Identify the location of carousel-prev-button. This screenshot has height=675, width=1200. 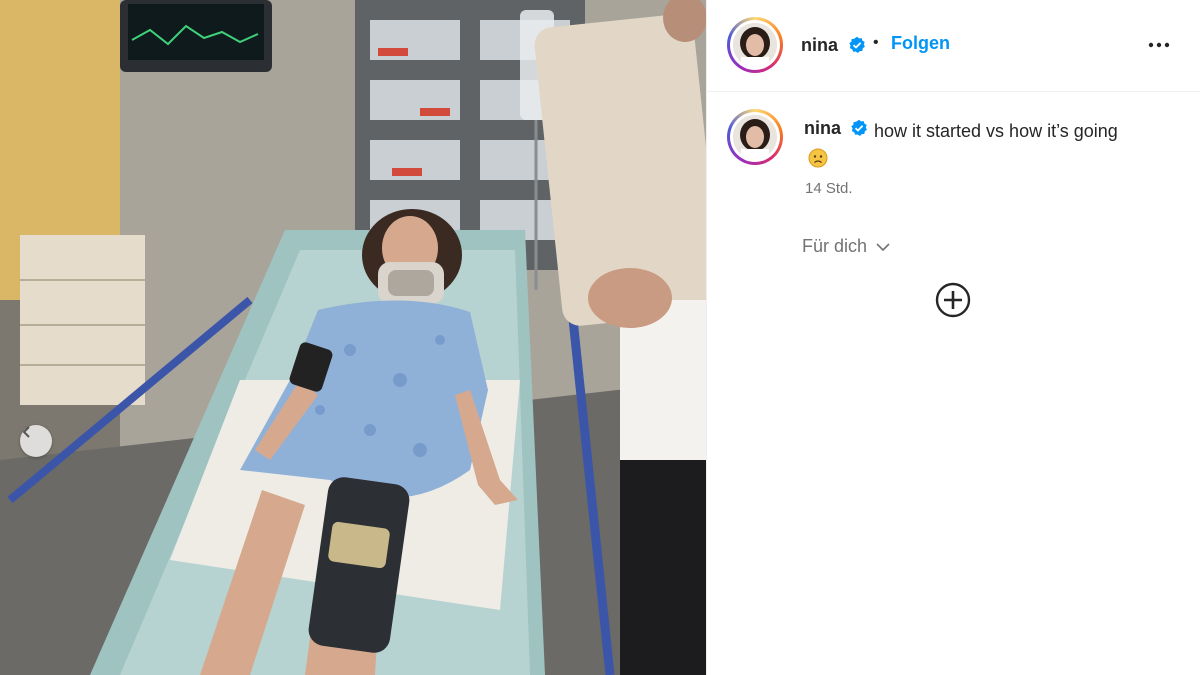
(36, 441).